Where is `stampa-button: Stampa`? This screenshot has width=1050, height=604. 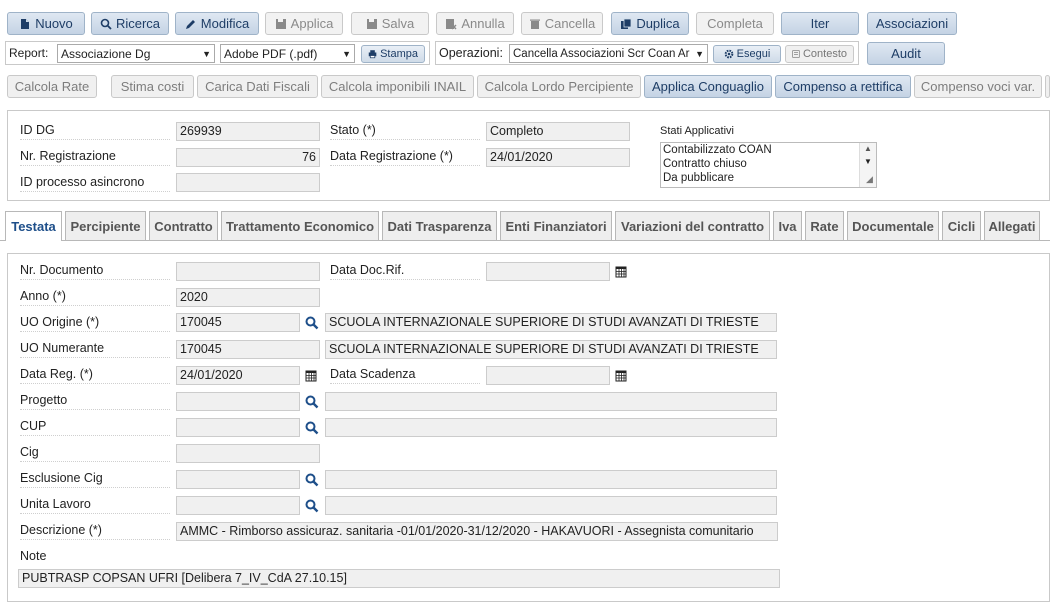 stampa-button: Stampa is located at coordinates (393, 54).